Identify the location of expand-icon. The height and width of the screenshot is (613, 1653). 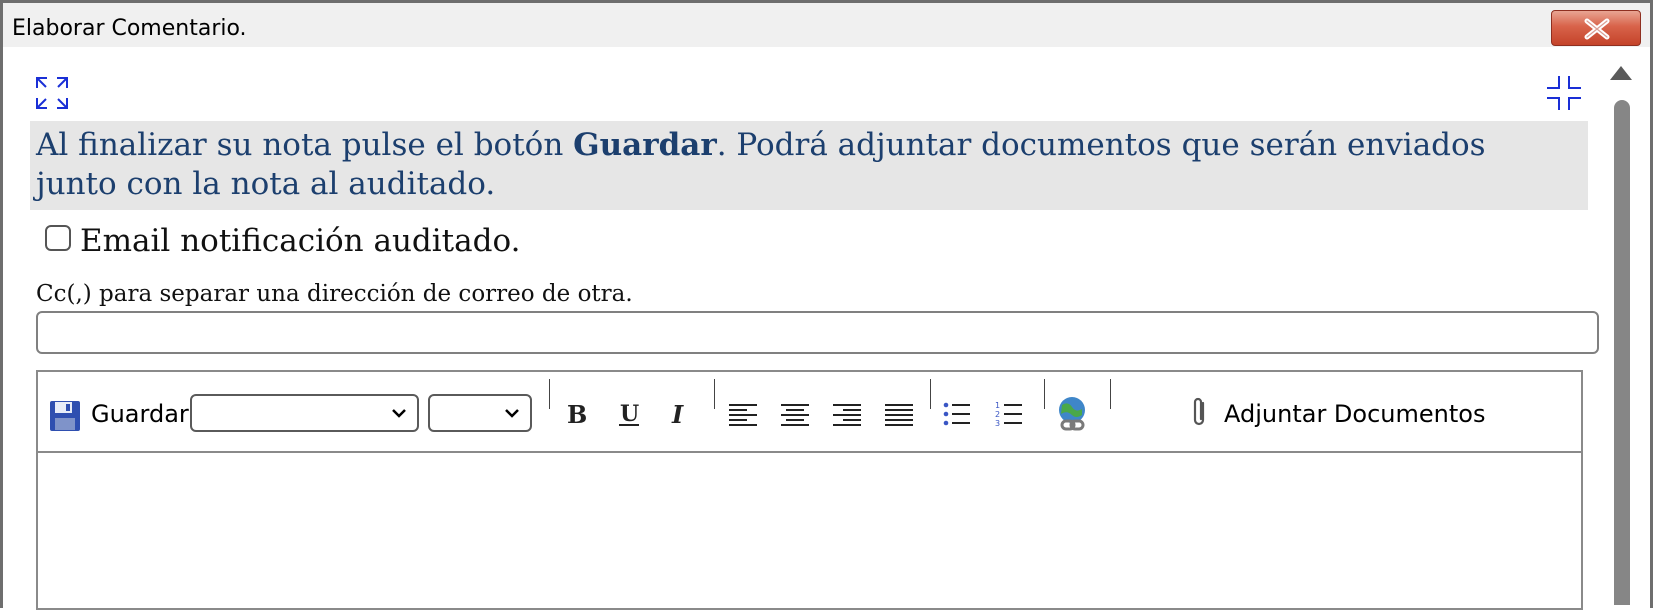
(52, 93).